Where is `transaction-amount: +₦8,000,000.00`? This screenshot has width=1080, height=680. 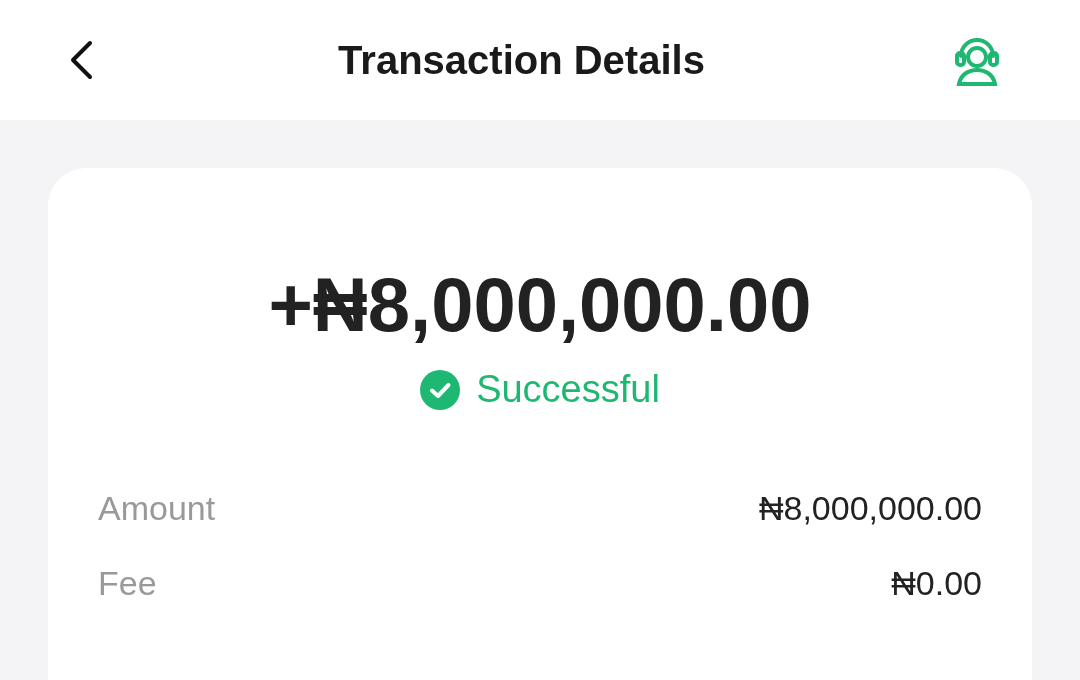
transaction-amount: +₦8,000,000.00 is located at coordinates (540, 305).